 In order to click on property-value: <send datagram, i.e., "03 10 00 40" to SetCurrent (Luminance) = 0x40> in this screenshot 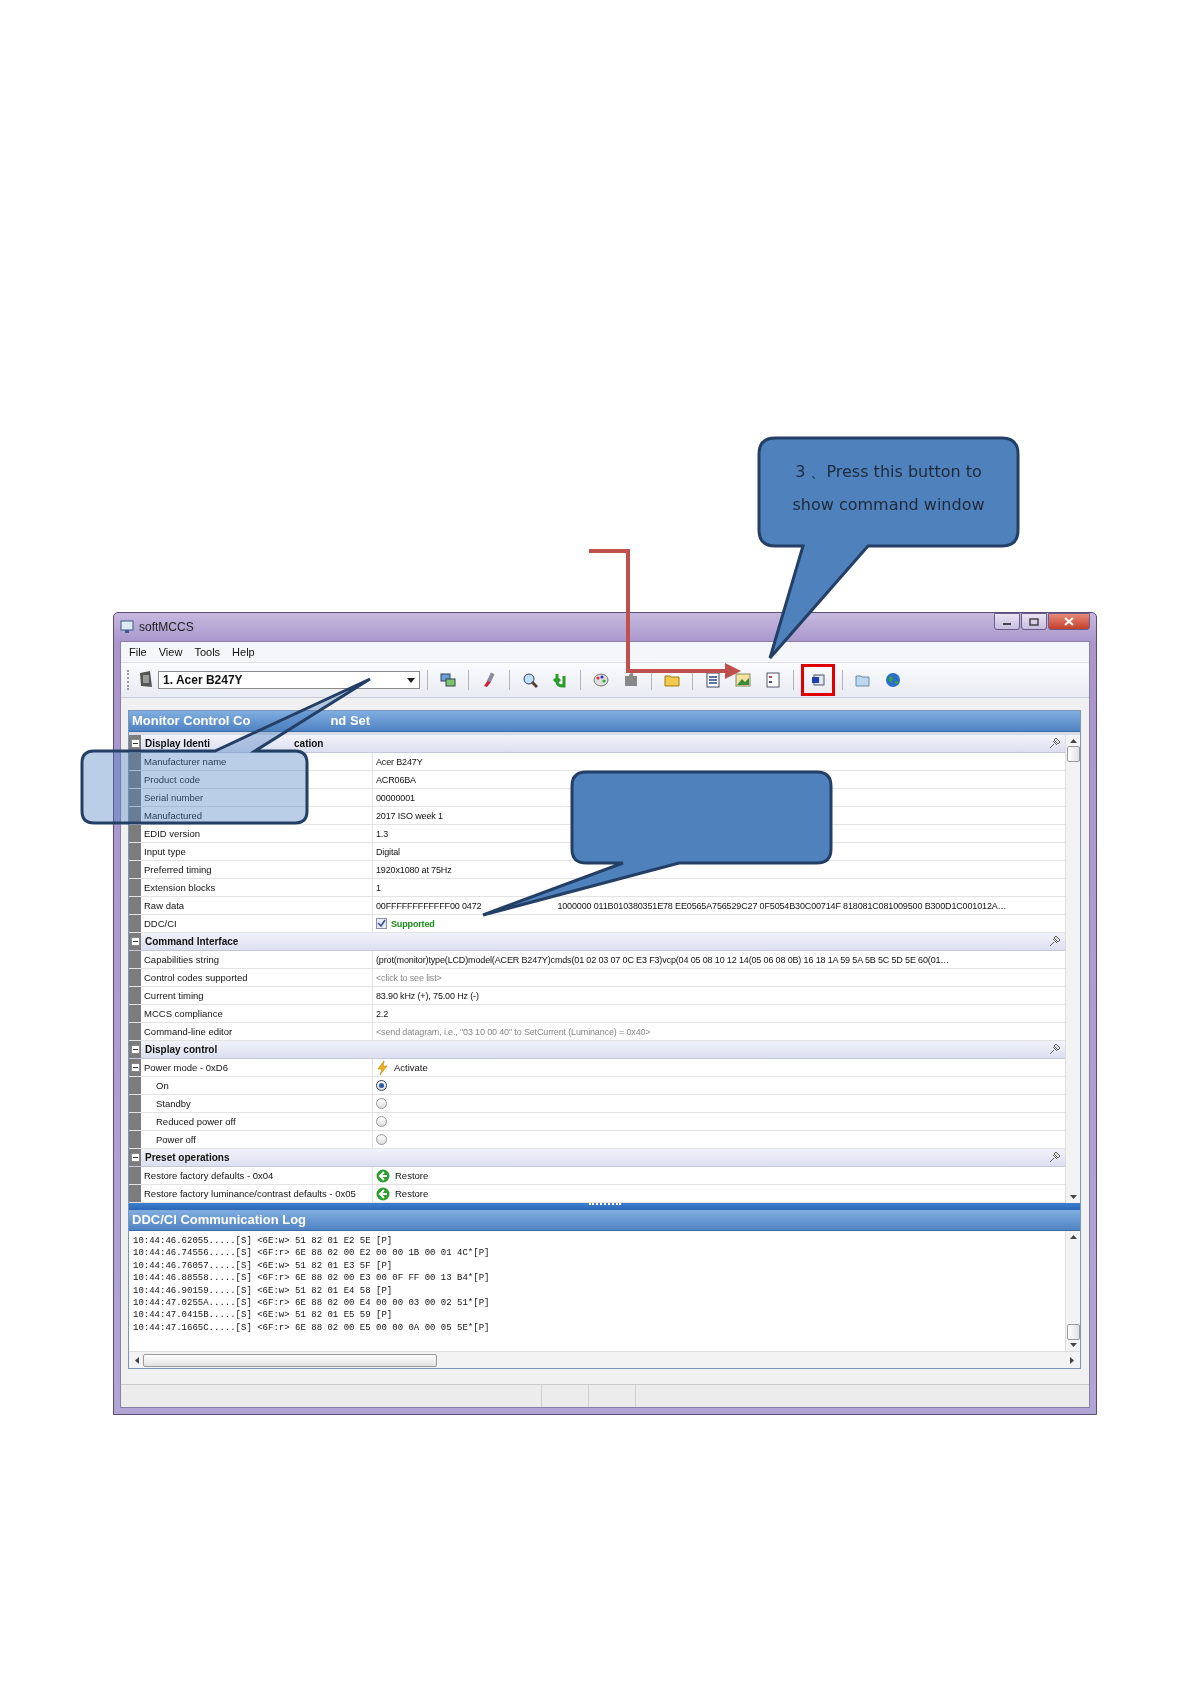, I will do `click(513, 1031)`.